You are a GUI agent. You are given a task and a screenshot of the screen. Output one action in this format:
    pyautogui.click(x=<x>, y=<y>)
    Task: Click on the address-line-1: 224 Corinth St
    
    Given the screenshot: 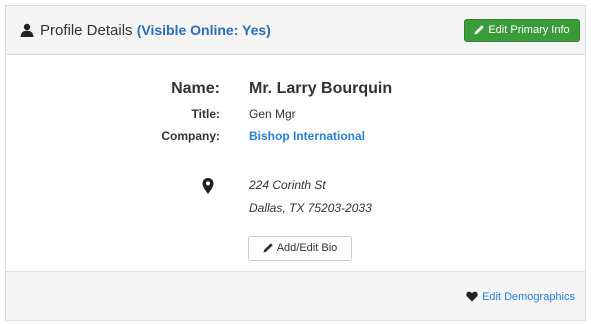 What is the action you would take?
    pyautogui.click(x=287, y=185)
    